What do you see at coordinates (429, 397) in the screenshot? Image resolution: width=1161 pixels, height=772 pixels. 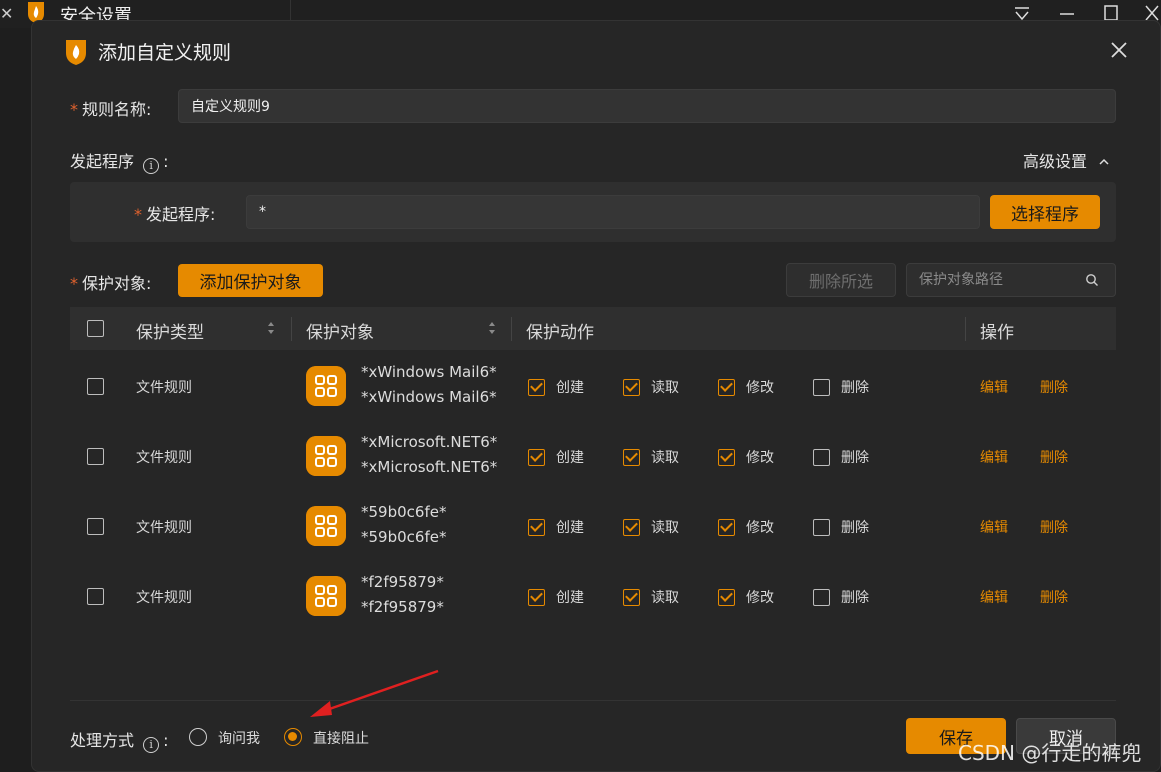 I see `protect-object-line: *xWindows Mail6*` at bounding box center [429, 397].